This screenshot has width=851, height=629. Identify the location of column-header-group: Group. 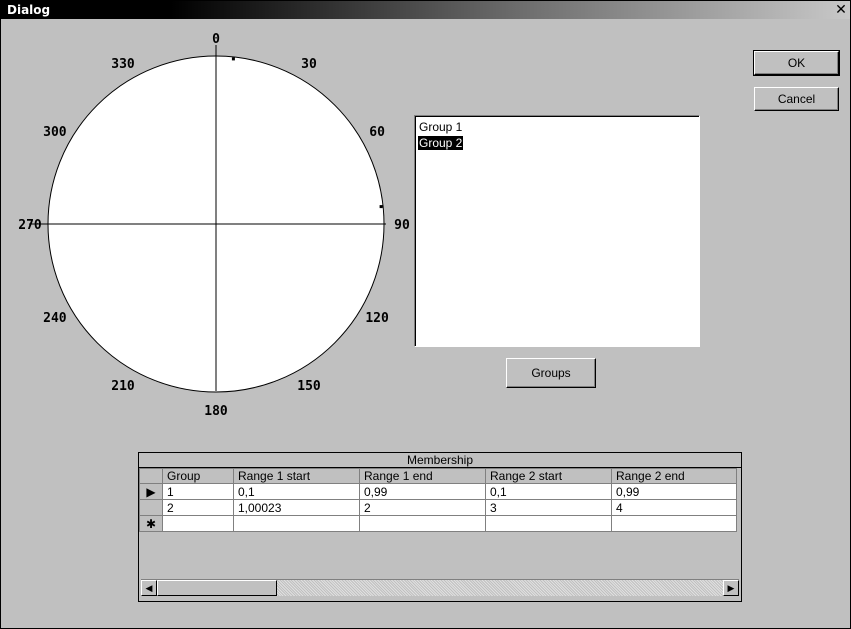
(198, 476).